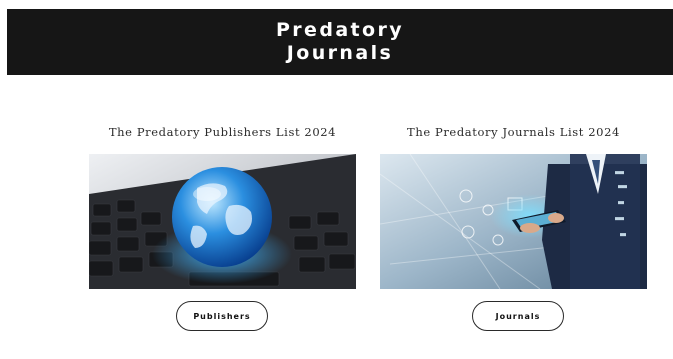 This screenshot has height=359, width=673. Describe the element at coordinates (513, 221) in the screenshot. I see `businessman-tablet-data-image: ■■■ ■■■ ■■ ■■■ ■■` at that location.